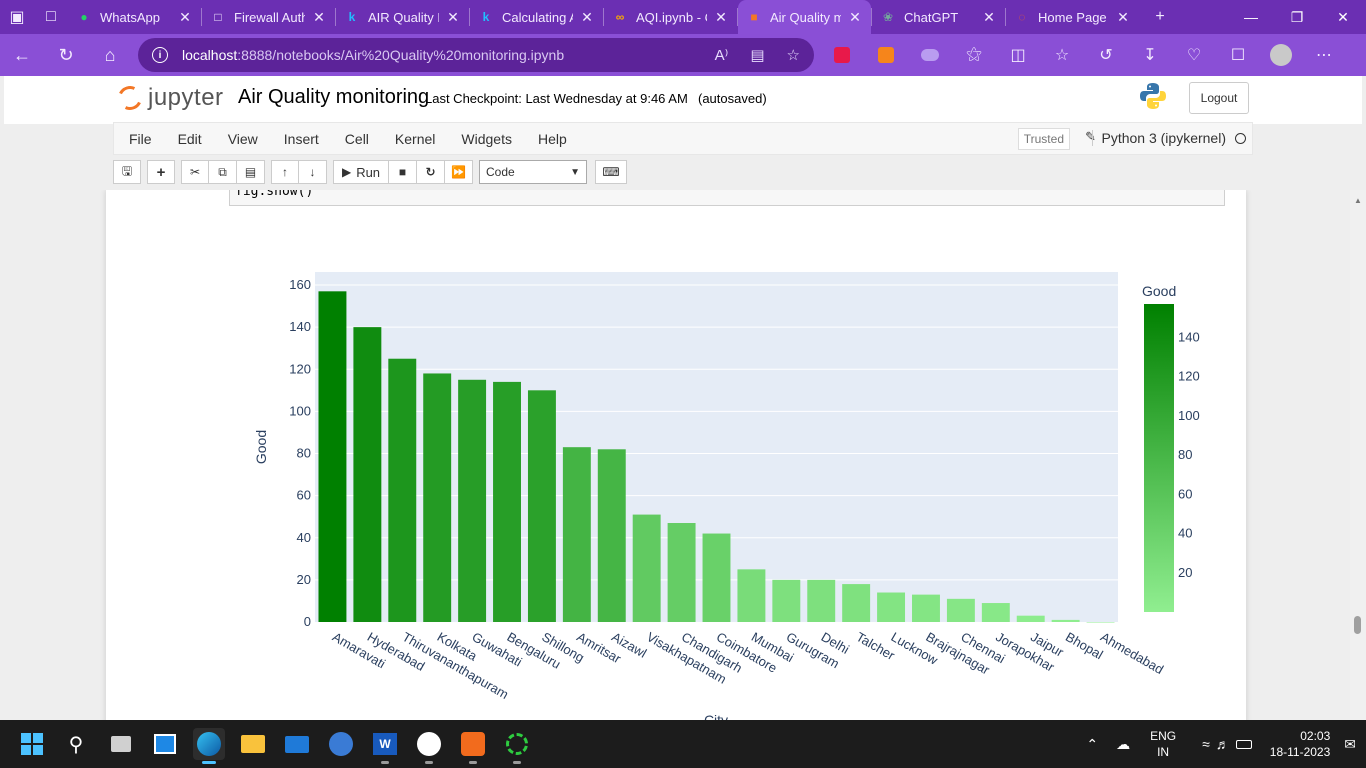 This screenshot has width=1366, height=768. What do you see at coordinates (1106, 55) in the screenshot?
I see `history-icon: ↺` at bounding box center [1106, 55].